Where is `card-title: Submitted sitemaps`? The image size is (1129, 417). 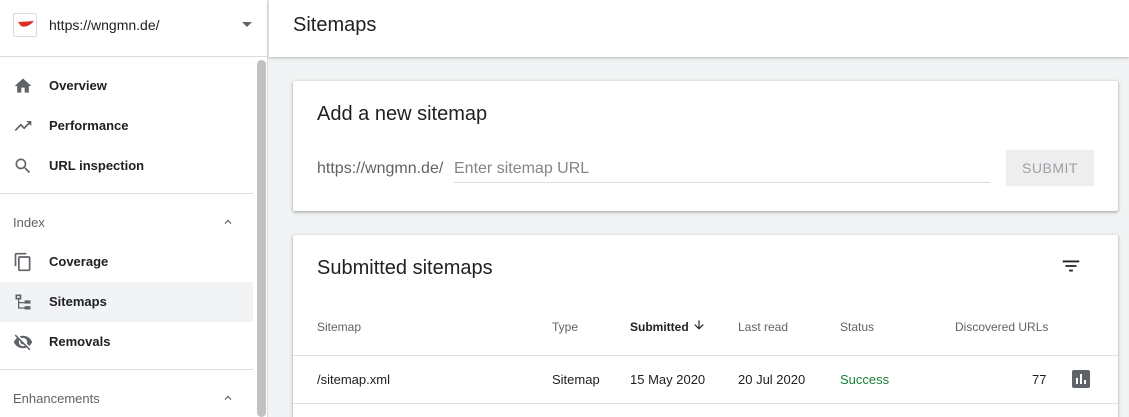 card-title: Submitted sitemaps is located at coordinates (405, 268).